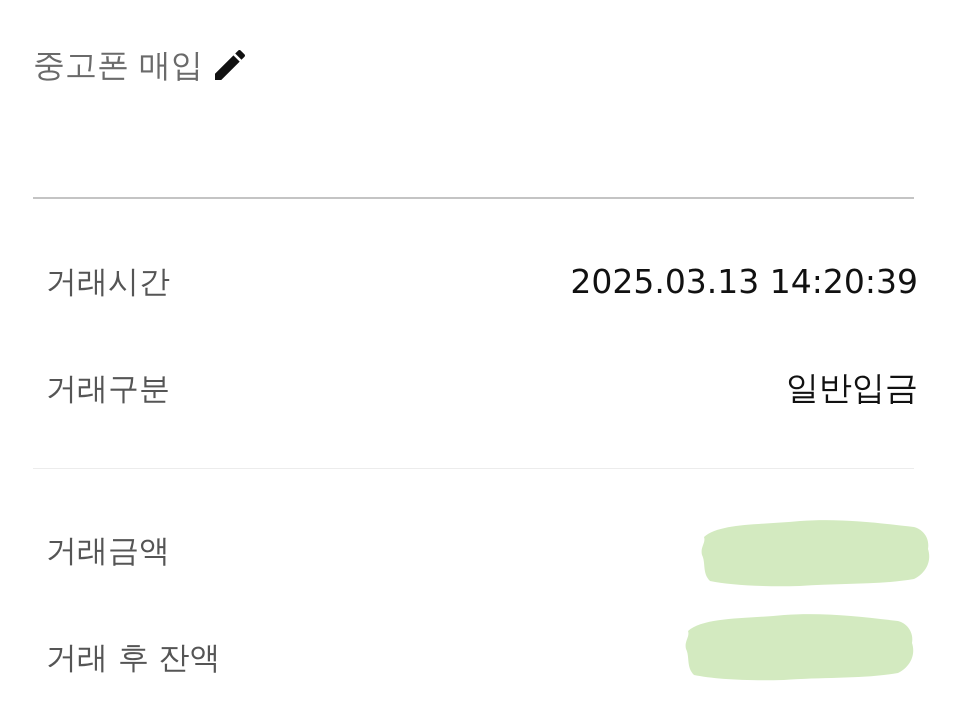  I want to click on field-label: 거래 후 잔액, so click(133, 658).